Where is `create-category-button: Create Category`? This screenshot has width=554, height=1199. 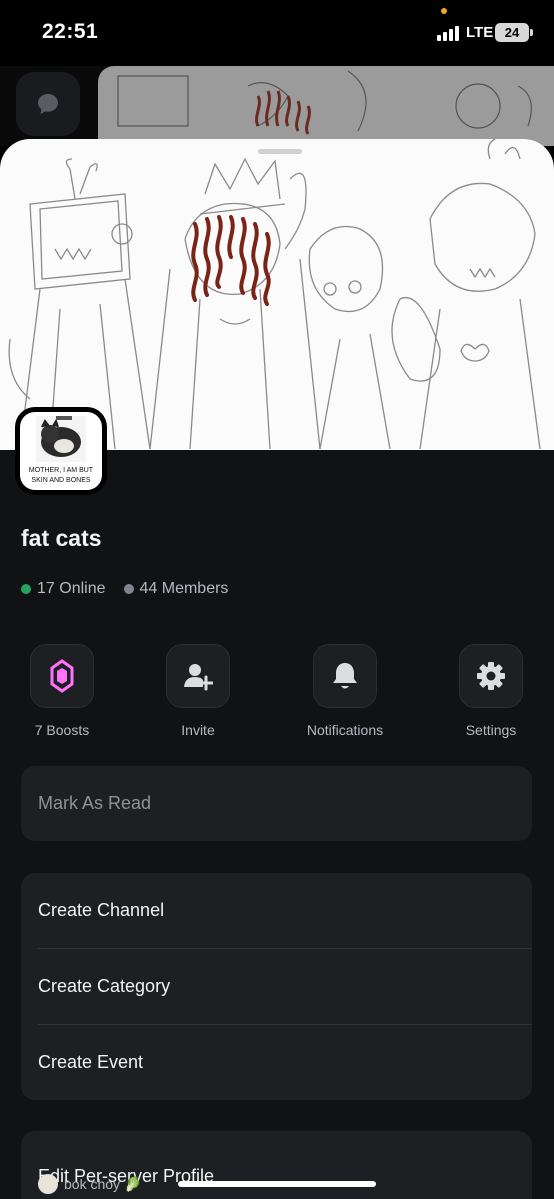
create-category-button: Create Category is located at coordinates (276, 986).